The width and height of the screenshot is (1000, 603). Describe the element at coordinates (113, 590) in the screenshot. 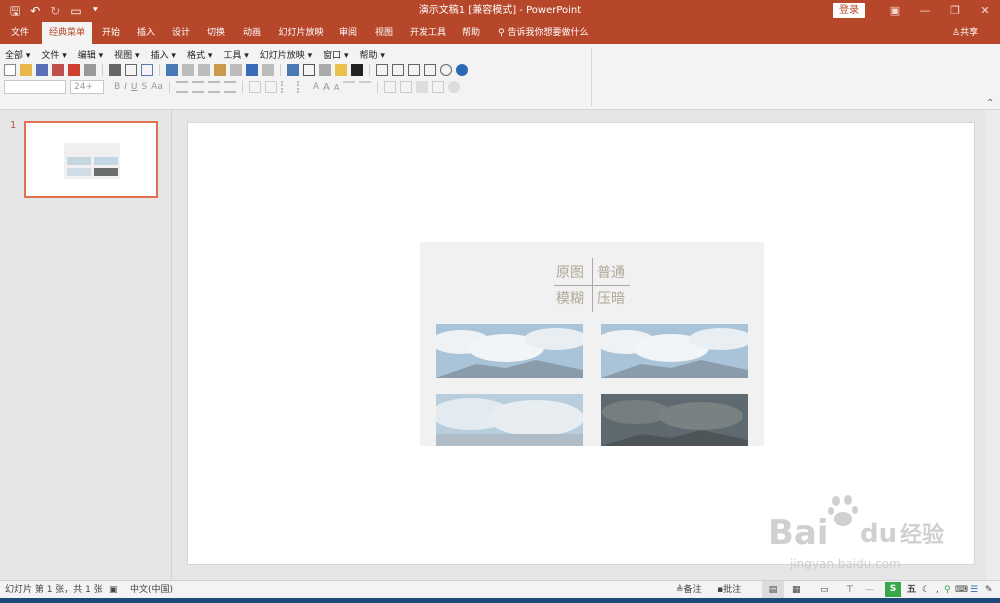

I see `spell-check-icon: ▣` at that location.